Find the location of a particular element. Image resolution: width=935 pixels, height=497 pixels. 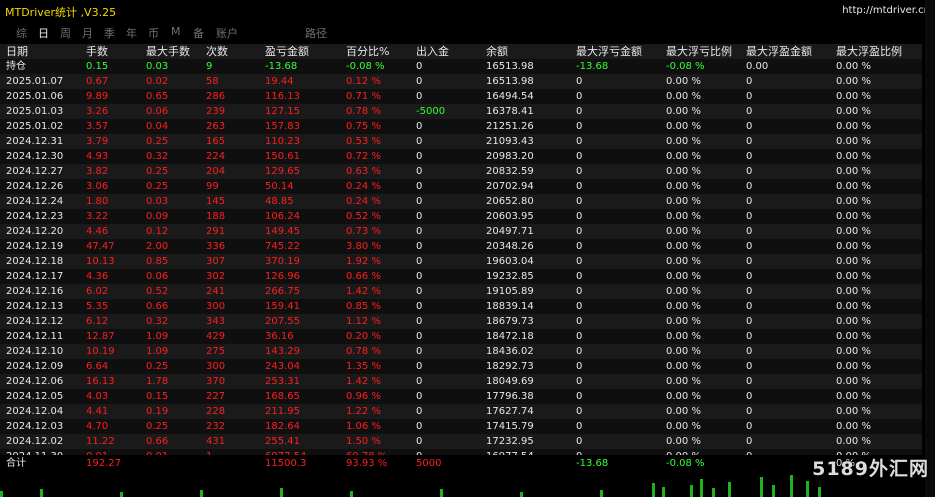

cell-1: 10.13 is located at coordinates (100, 261).